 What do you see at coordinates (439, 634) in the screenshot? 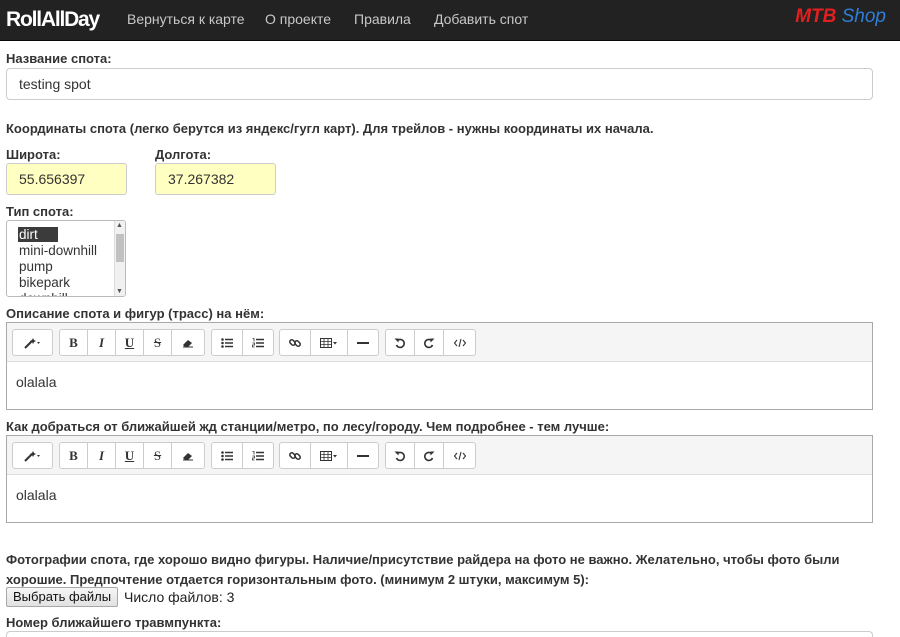
I see `trauma-center-input` at bounding box center [439, 634].